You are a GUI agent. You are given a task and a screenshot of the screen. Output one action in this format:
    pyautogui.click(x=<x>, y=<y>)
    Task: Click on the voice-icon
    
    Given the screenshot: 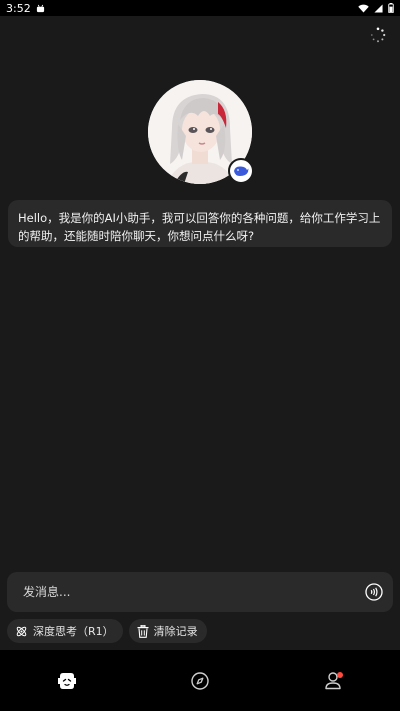 What is the action you would take?
    pyautogui.click(x=374, y=592)
    